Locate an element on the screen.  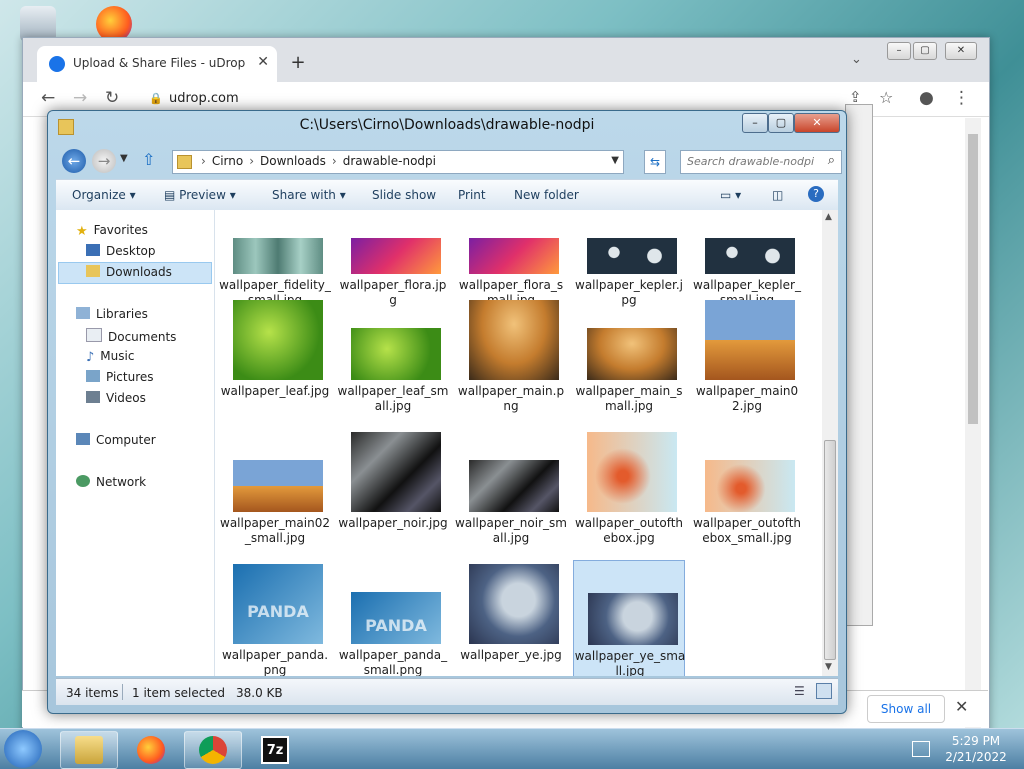
firefox-icon is located at coordinates (151, 750).